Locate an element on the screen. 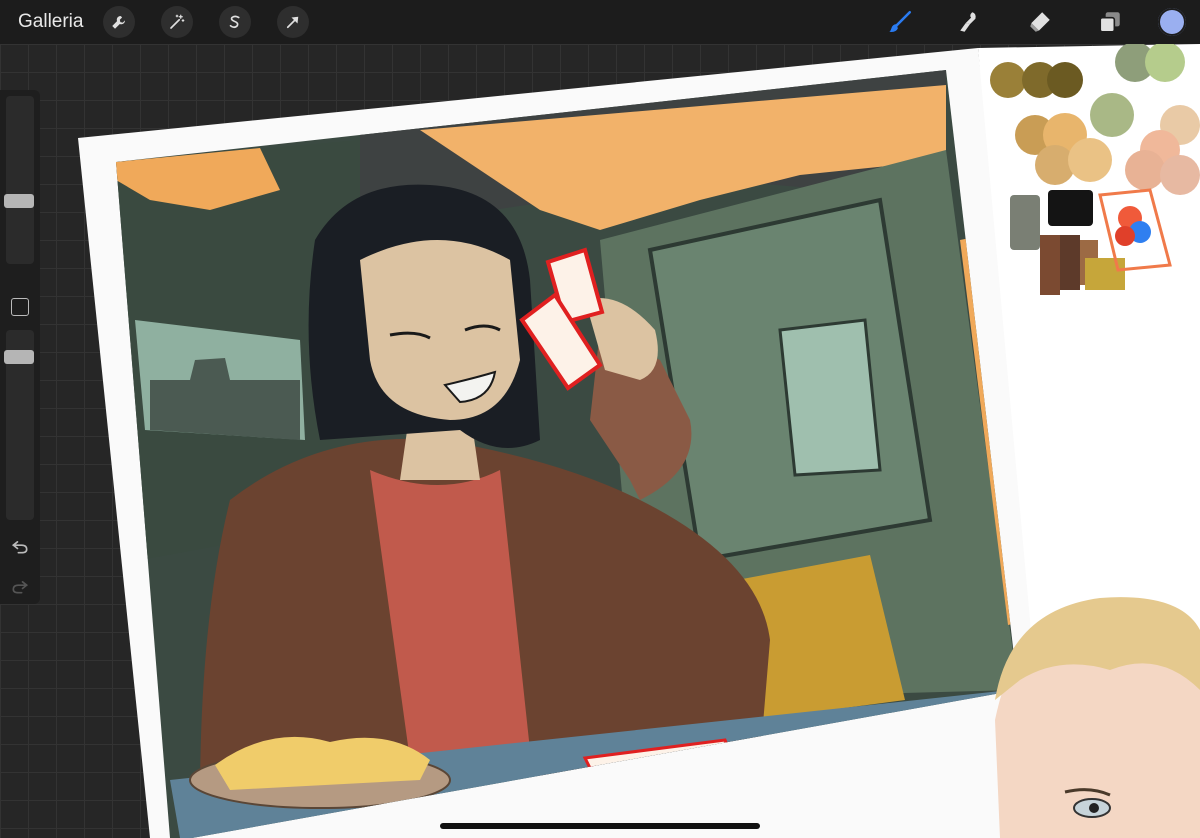 The image size is (1200, 838). opacity-thumb is located at coordinates (19, 357).